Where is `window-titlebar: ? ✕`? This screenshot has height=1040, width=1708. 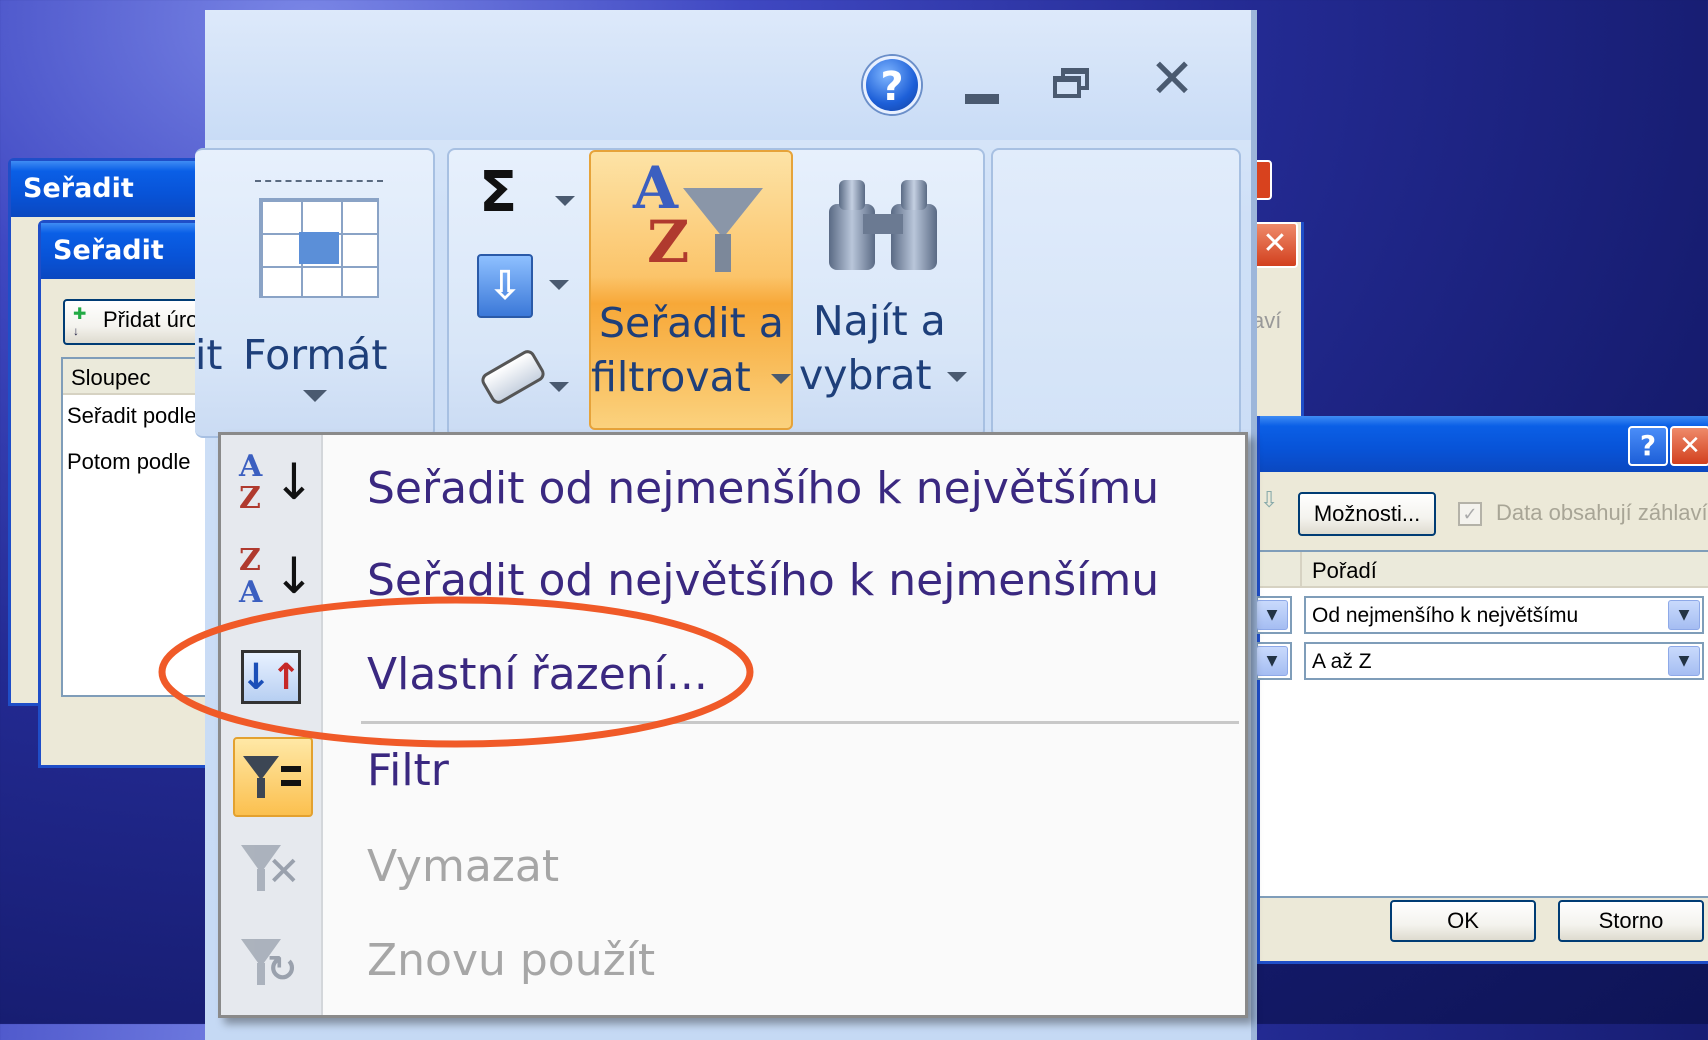
window-titlebar: ? ✕ is located at coordinates (728, 75).